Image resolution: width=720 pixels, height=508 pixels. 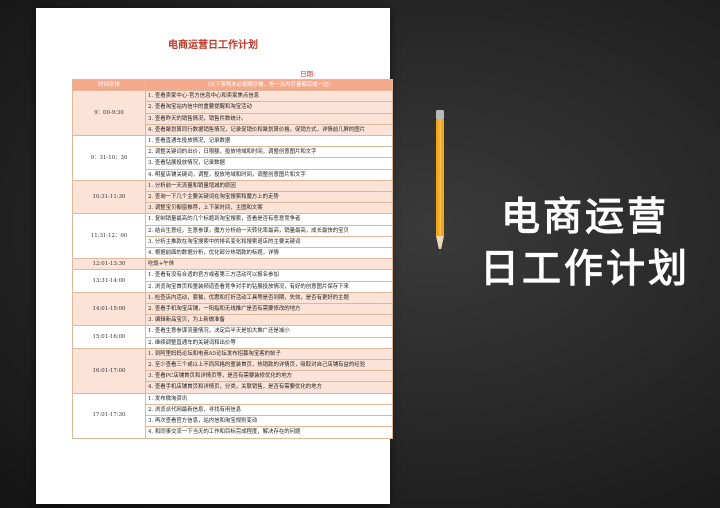 What do you see at coordinates (269, 331) in the screenshot?
I see `task-cell: 1. 查看生意参谋流量情况，决定后半天是加大推广还是减小` at bounding box center [269, 331].